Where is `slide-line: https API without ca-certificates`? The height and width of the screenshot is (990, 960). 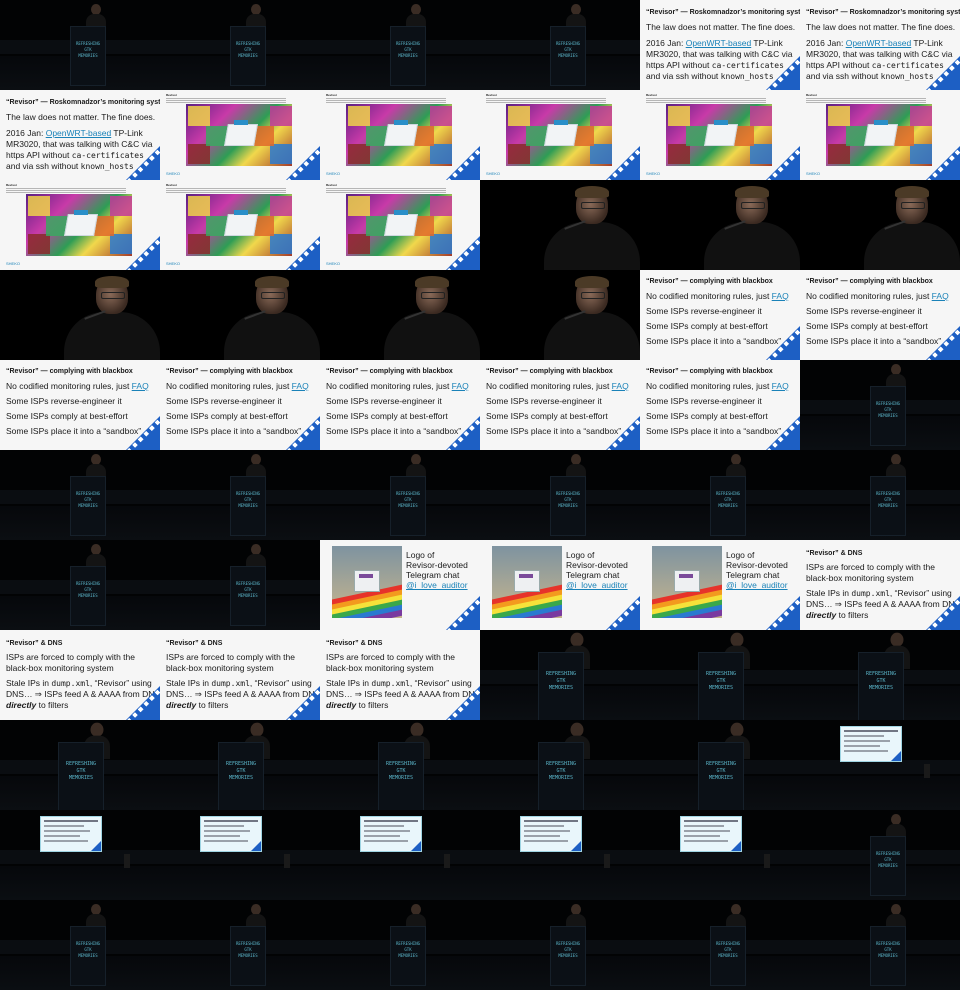 slide-line: https API without ca-certificates is located at coordinates (875, 65).